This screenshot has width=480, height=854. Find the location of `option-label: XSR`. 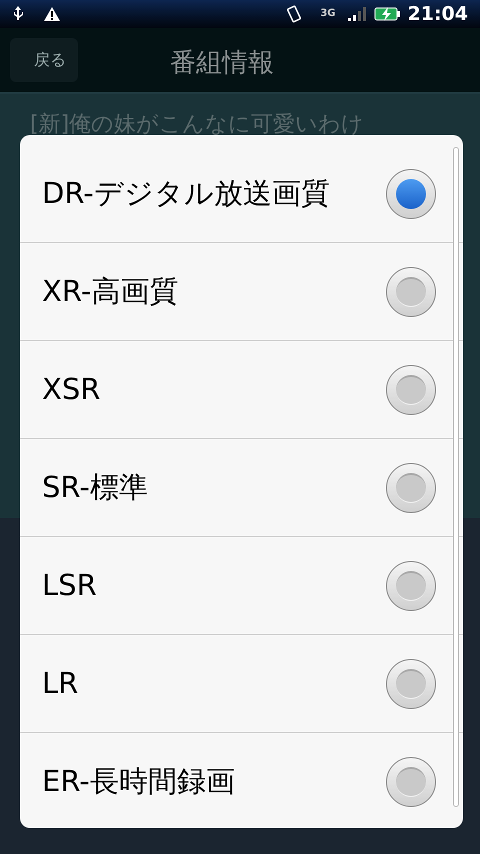

option-label: XSR is located at coordinates (72, 389).